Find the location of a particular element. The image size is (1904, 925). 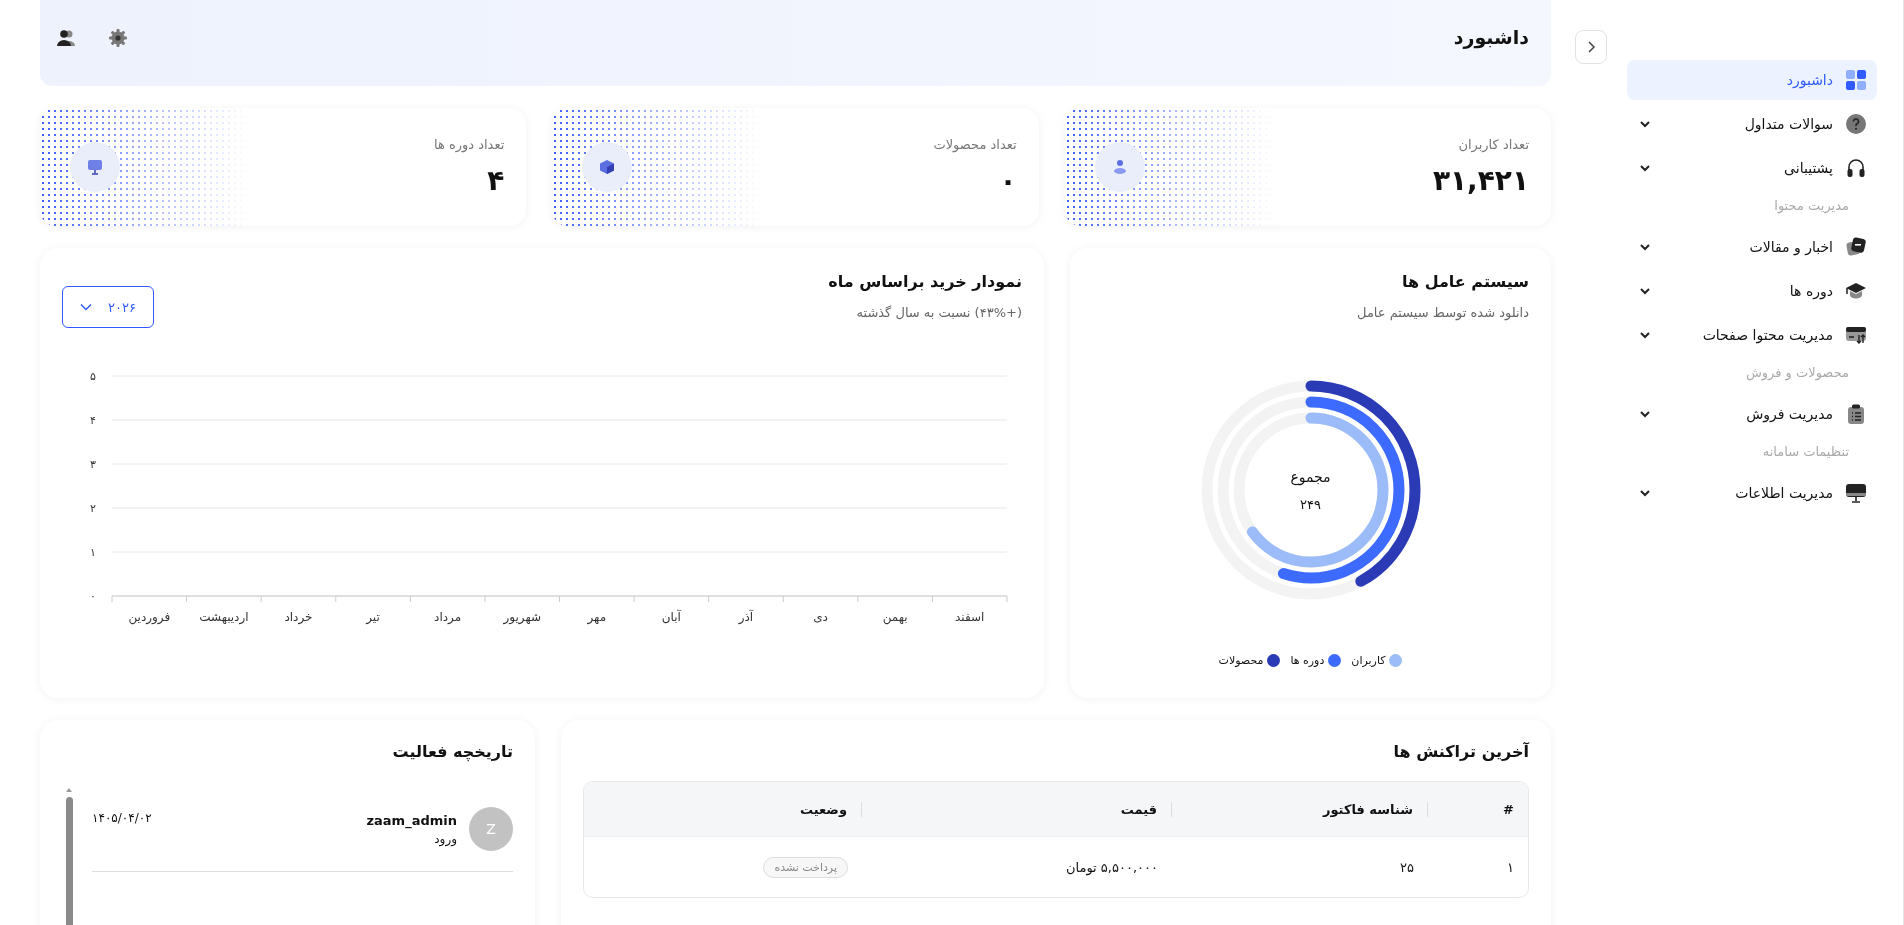

month-label: مهر is located at coordinates (597, 617).